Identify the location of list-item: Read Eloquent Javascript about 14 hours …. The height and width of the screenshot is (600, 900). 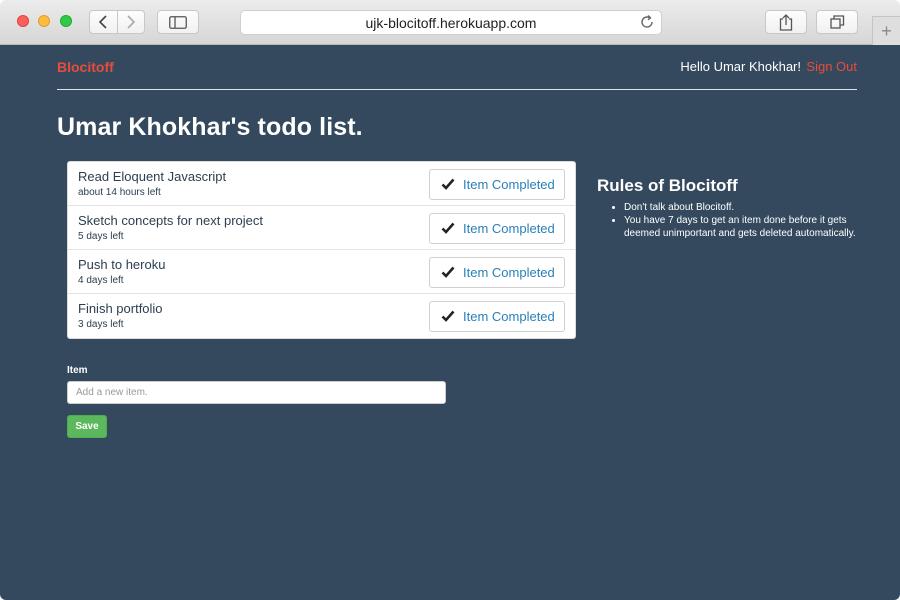
(321, 184).